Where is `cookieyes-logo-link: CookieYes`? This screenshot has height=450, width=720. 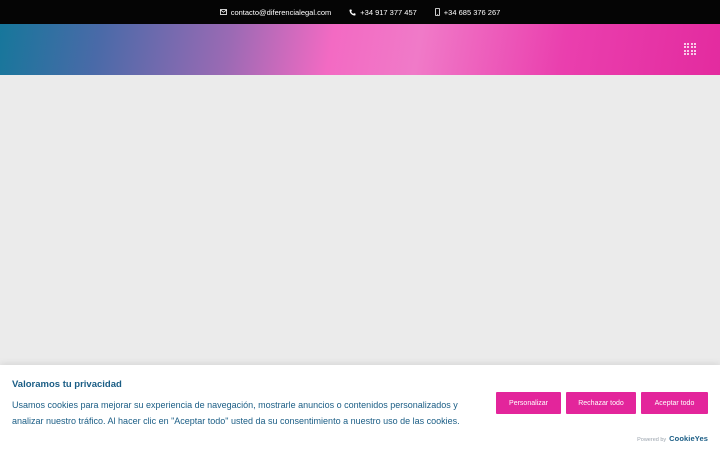
cookieyes-logo-link: CookieYes is located at coordinates (688, 438).